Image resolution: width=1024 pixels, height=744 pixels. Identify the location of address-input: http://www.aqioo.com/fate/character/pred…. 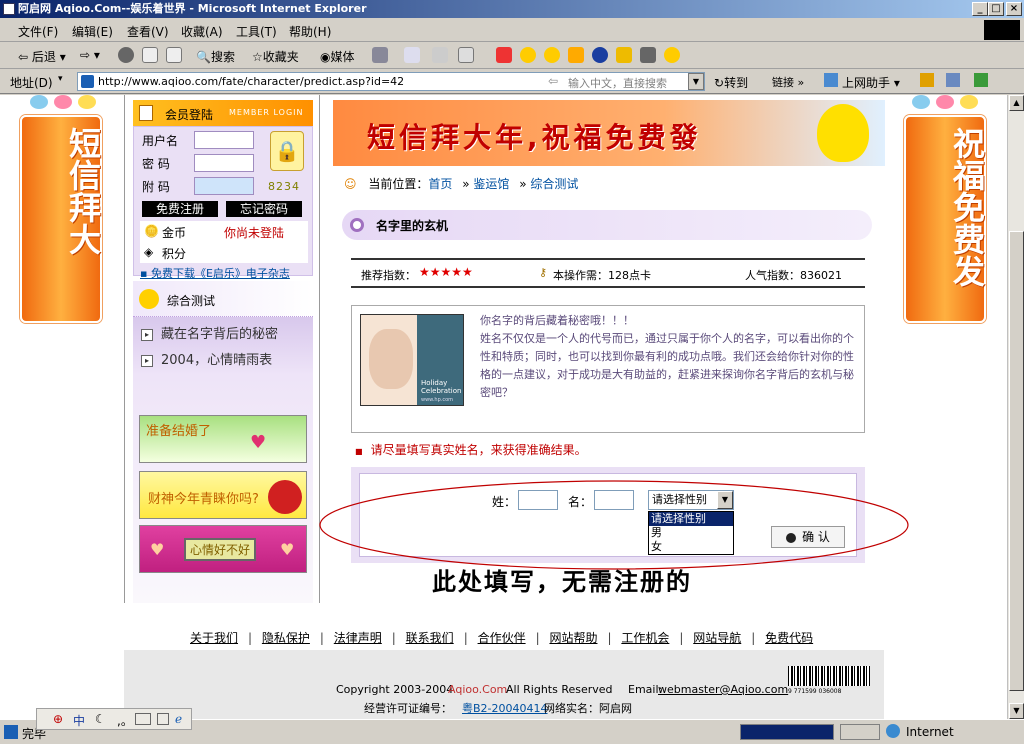
(391, 81).